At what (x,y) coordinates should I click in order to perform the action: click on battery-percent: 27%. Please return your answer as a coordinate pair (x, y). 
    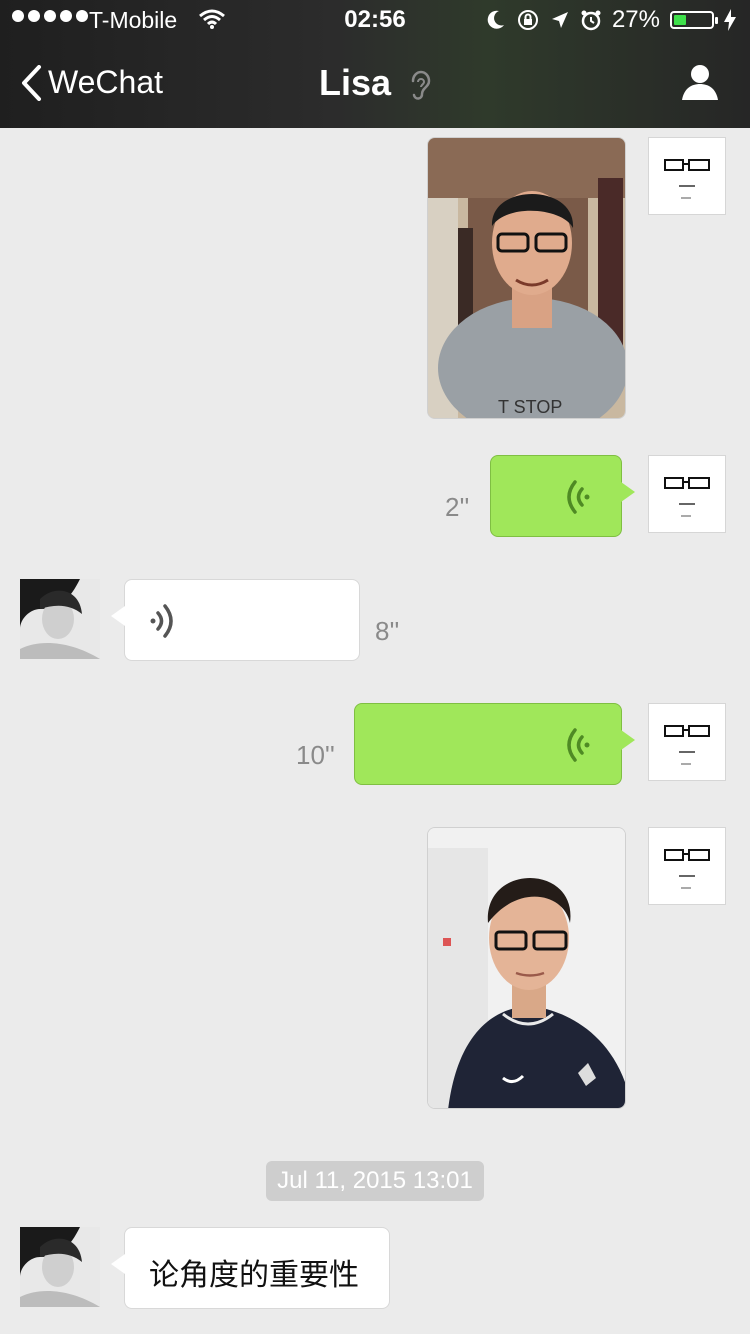
    Looking at the image, I should click on (635, 19).